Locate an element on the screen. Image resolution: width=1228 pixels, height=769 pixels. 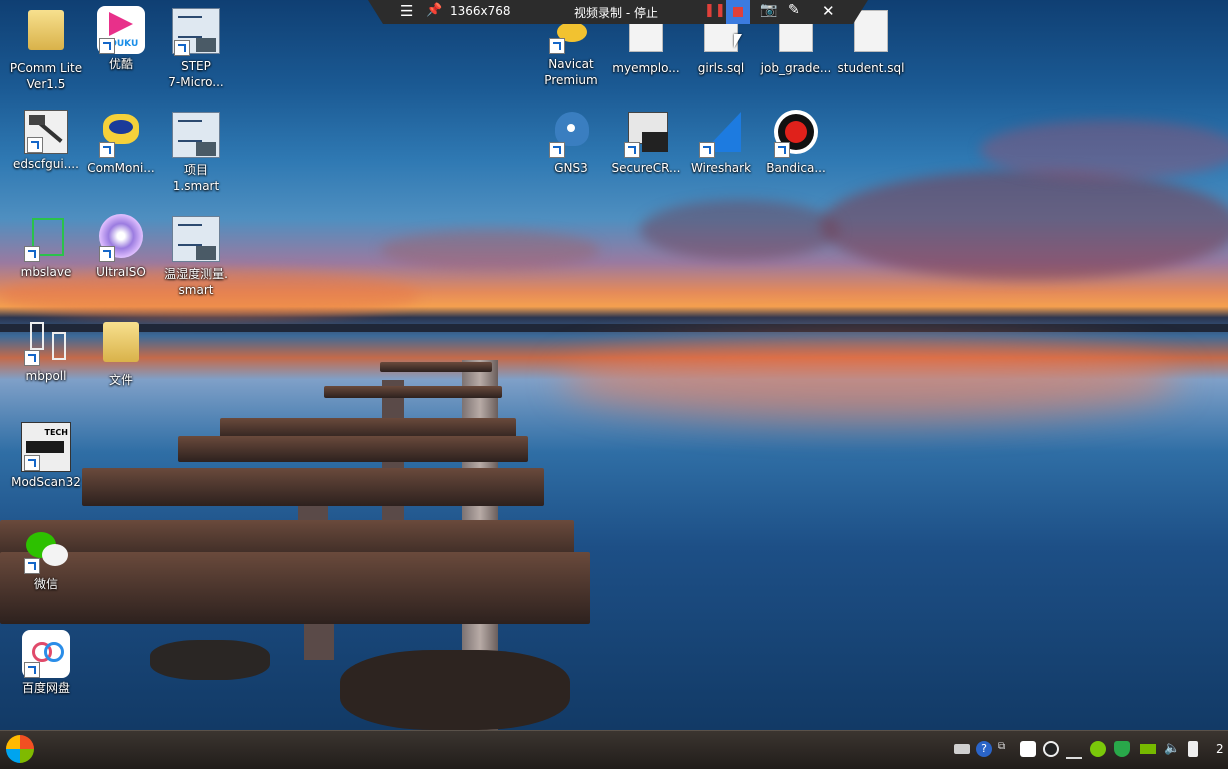
screen-recorder-toolbar: ☰ 📌 1366x768 视频录制 - 停止 ❚❚ 📷 ✎ ✕ is located at coordinates (618, 12).